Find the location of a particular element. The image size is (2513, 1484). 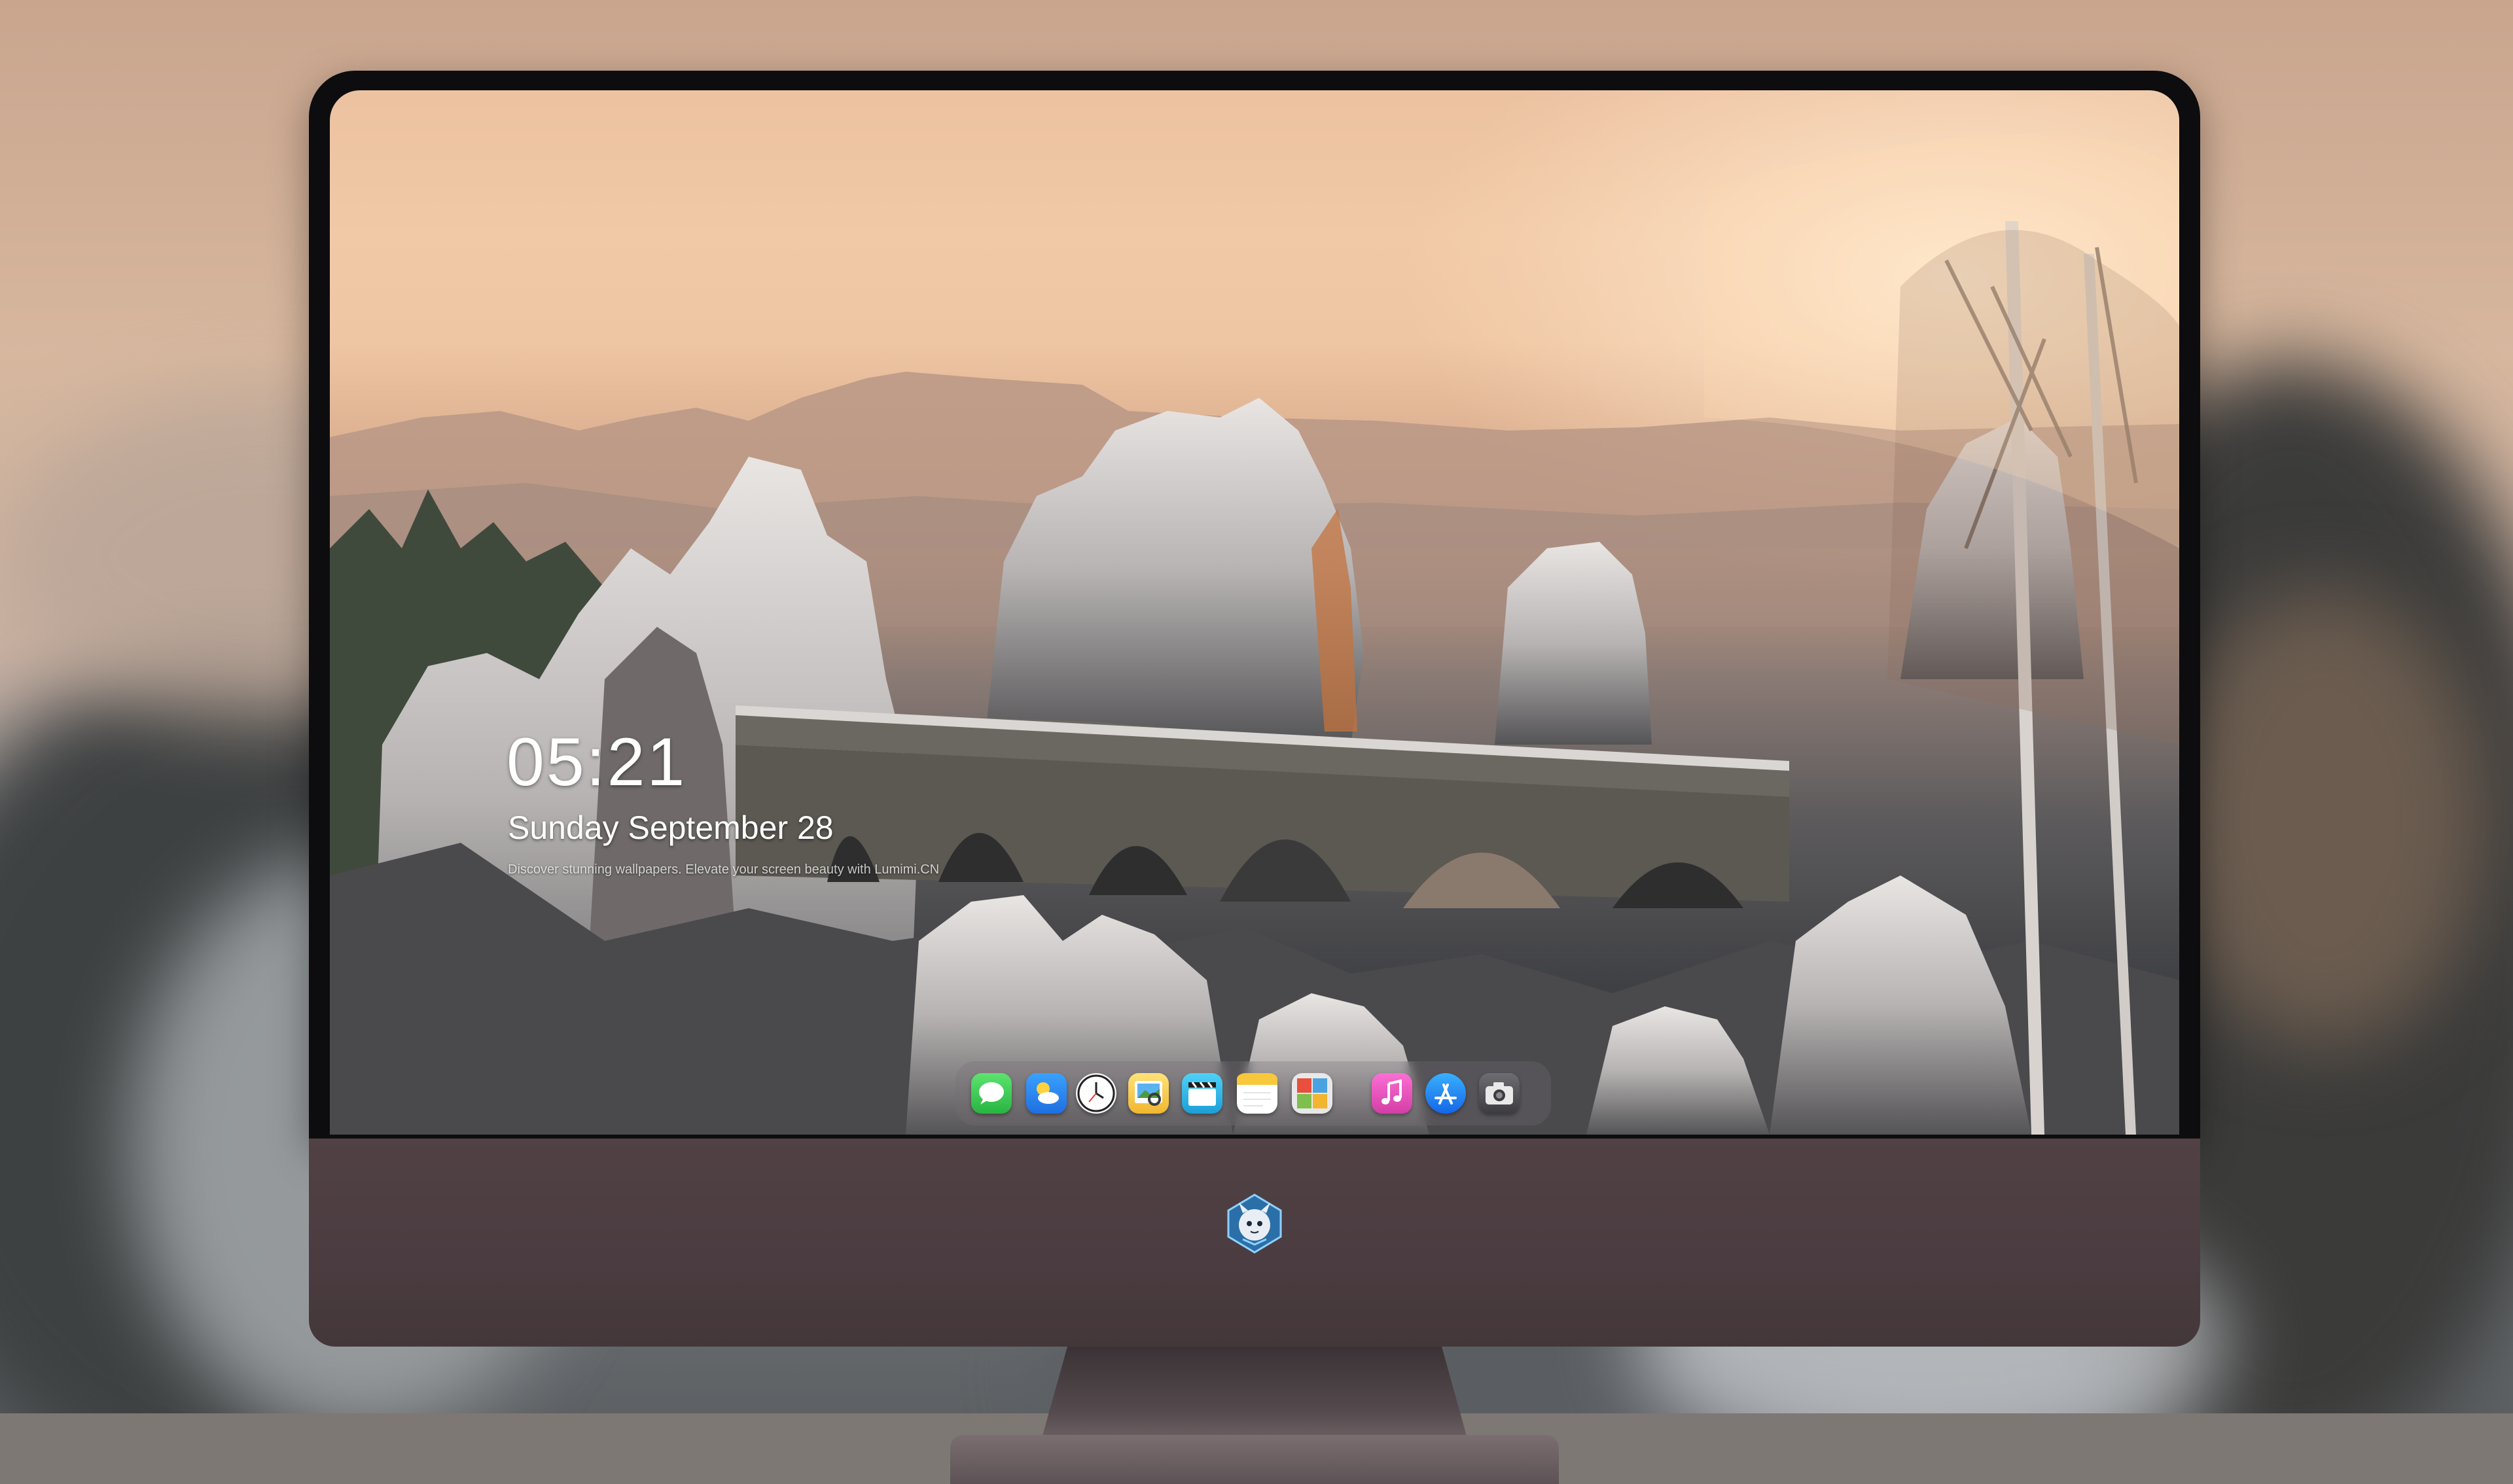

app-store-icon is located at coordinates (1445, 1093).